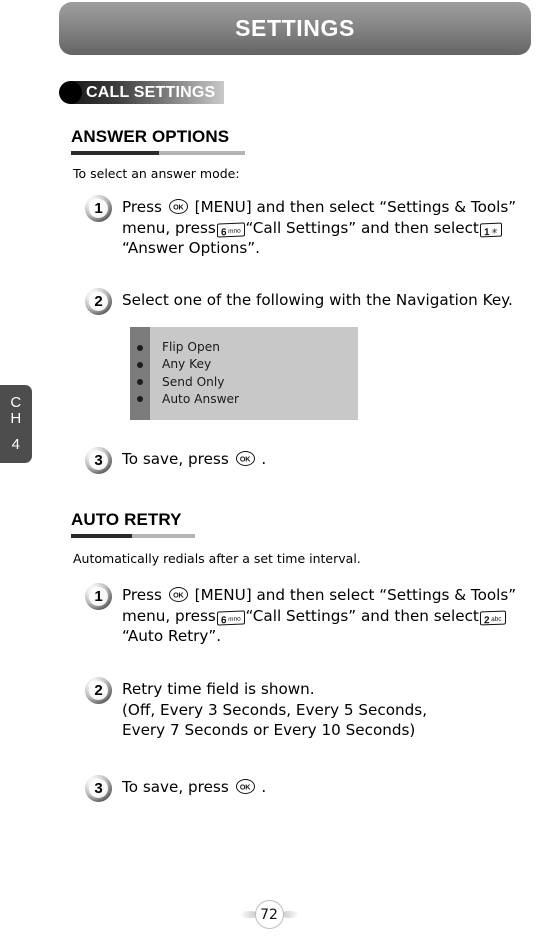 The image size is (538, 937). Describe the element at coordinates (156, 173) in the screenshot. I see `lead-text-answer-options: To select an answer mode:` at that location.